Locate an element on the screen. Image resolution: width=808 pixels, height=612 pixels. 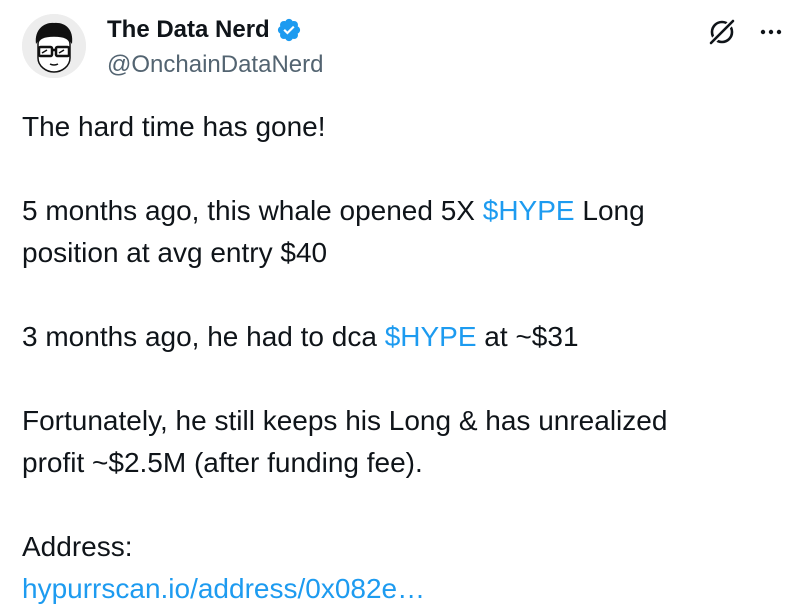
post-text-segment: 5 months ago, this whale opened 5X is located at coordinates (252, 210).